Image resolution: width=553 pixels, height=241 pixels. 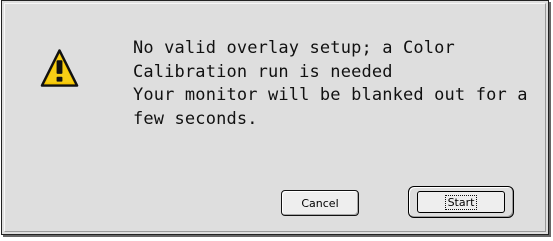 What do you see at coordinates (195, 118) in the screenshot?
I see `message-line-4: few seconds.` at bounding box center [195, 118].